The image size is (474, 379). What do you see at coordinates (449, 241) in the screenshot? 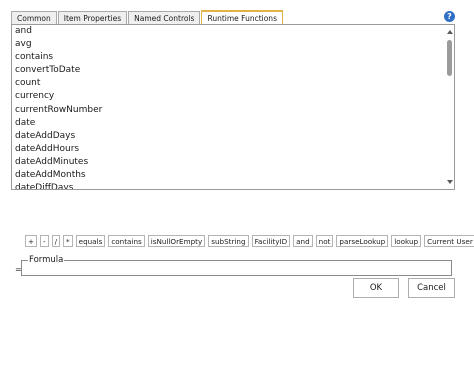
I see `current-user-button: Current User` at bounding box center [449, 241].